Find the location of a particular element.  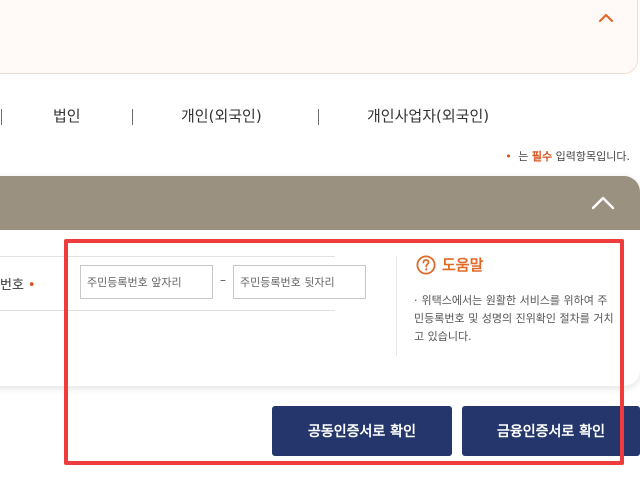

help-heading: 도움말 is located at coordinates (449, 264).